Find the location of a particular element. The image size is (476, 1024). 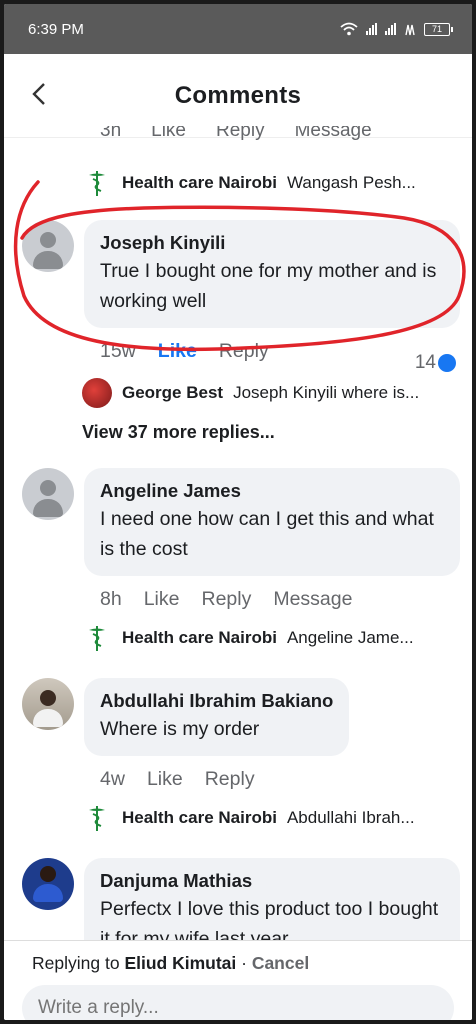

comment-author: Abdullahi Ibrahim Bakiano is located at coordinates (216, 701).